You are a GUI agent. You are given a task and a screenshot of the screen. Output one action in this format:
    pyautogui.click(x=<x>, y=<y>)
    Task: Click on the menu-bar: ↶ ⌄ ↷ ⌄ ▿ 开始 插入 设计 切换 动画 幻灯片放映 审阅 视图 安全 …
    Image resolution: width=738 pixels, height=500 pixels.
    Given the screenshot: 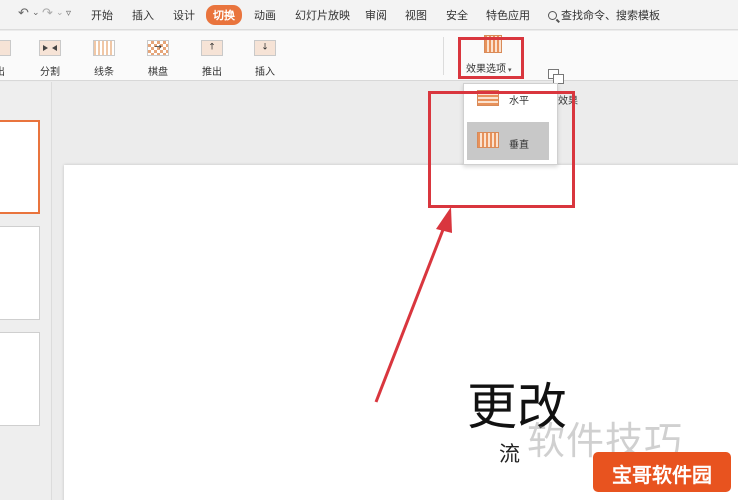 What is the action you would take?
    pyautogui.click(x=369, y=15)
    